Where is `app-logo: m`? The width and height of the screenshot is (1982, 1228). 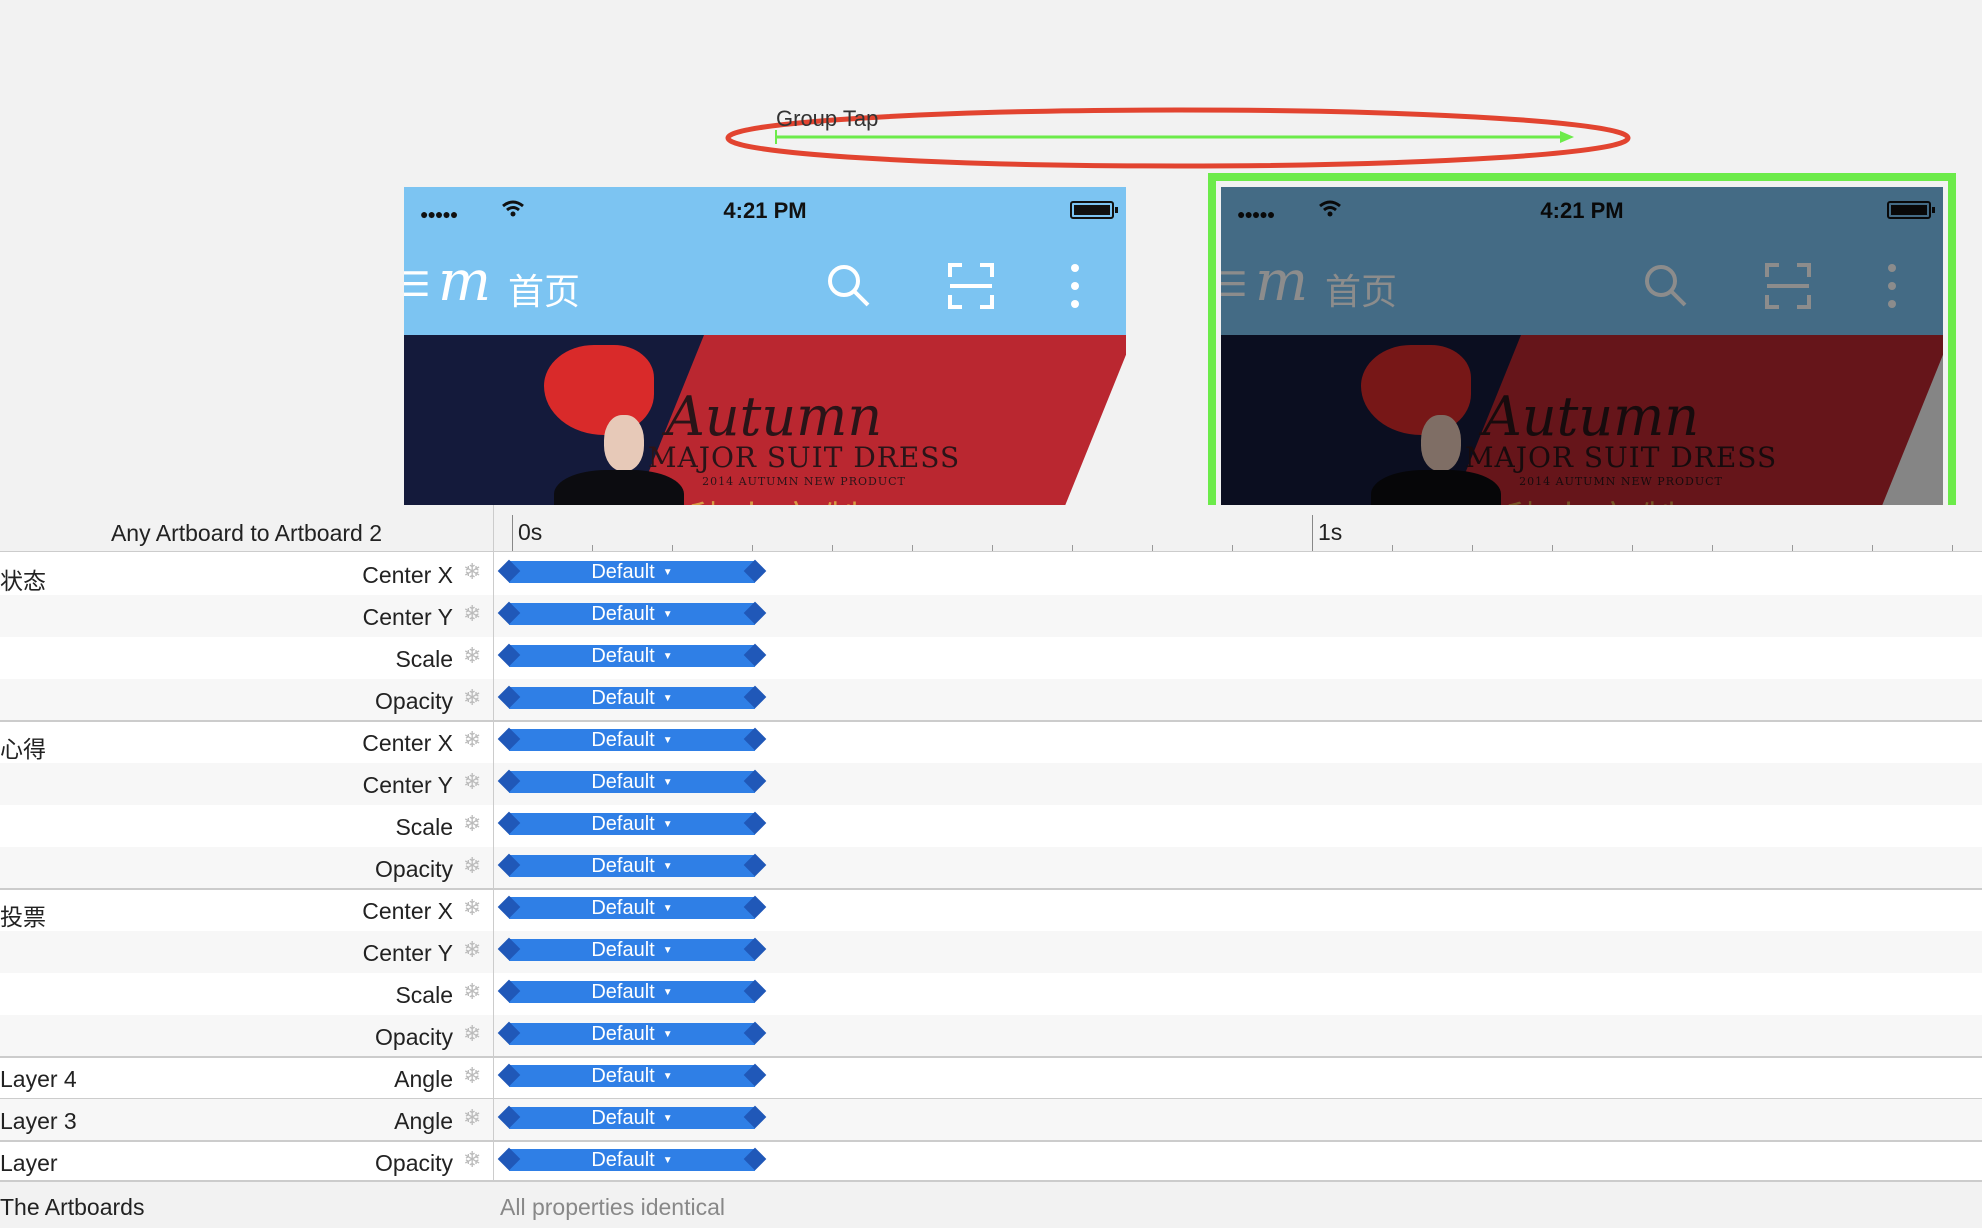 app-logo: m is located at coordinates (1282, 281).